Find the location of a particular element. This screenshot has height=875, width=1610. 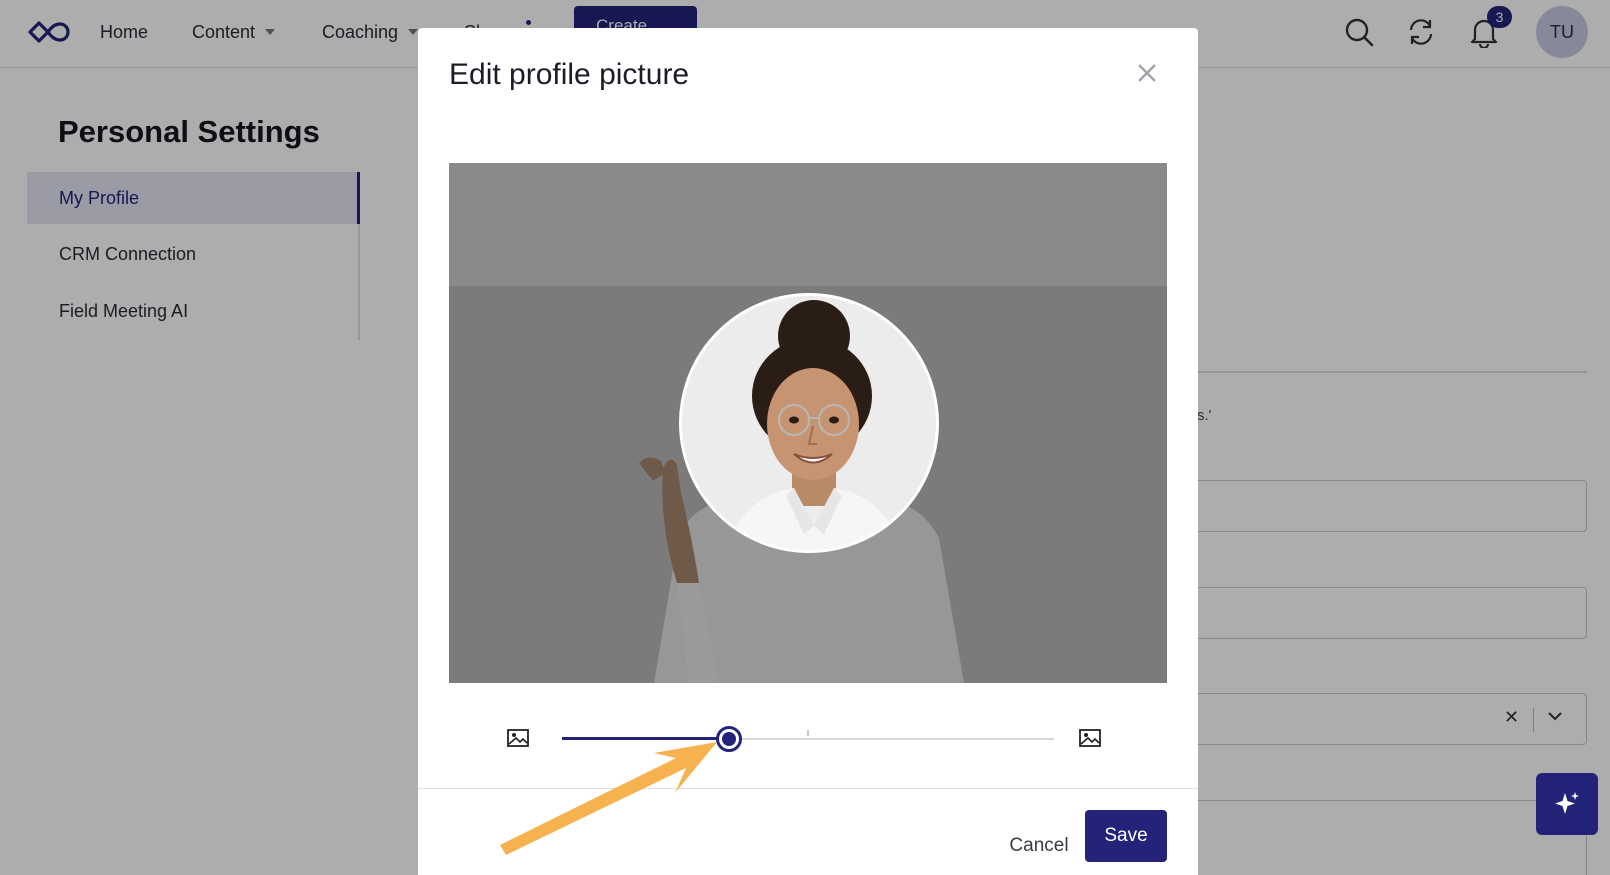

modal-footer-divider is located at coordinates (808, 788).